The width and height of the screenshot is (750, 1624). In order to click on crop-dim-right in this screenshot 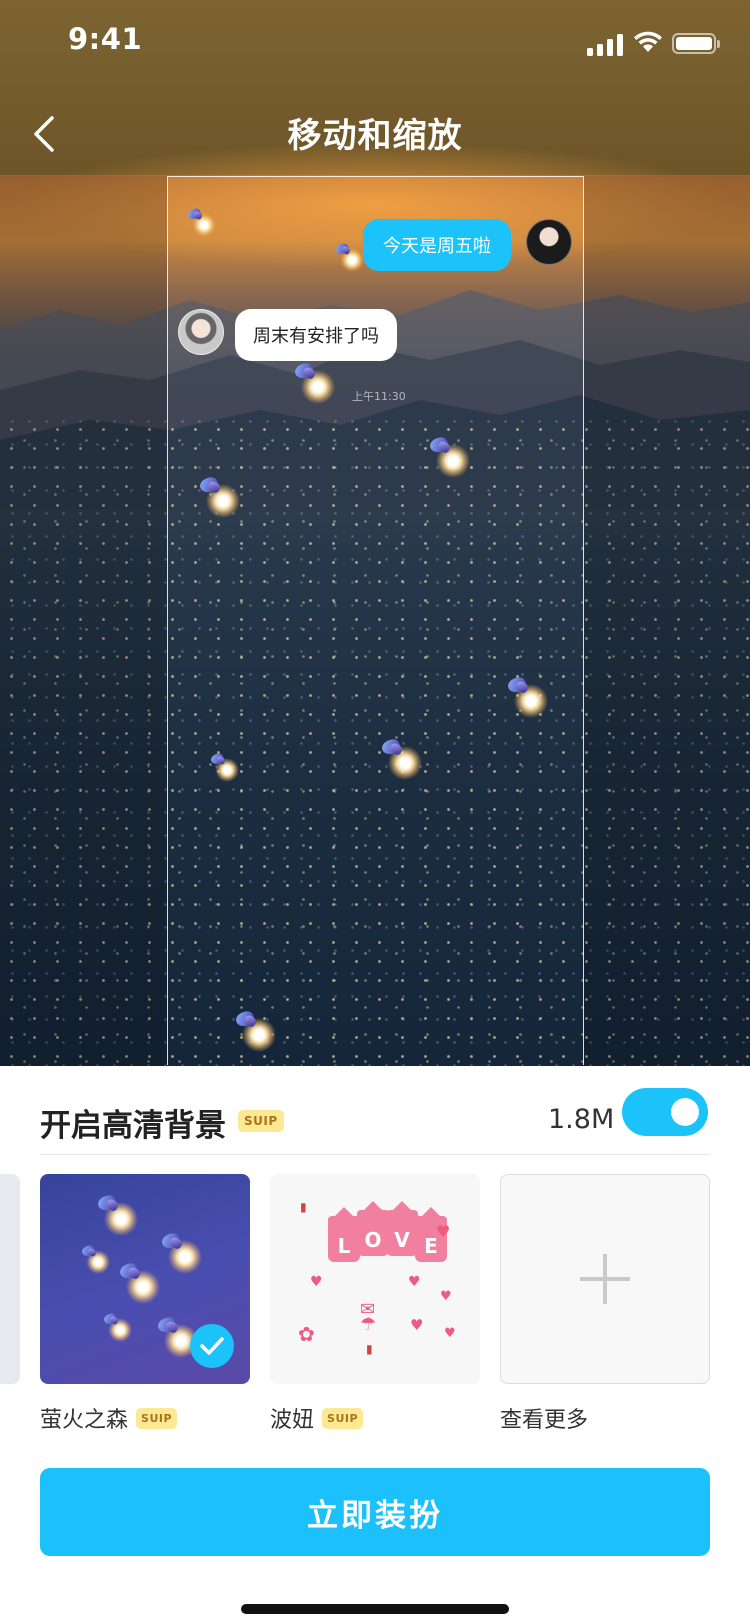, I will do `click(667, 621)`.